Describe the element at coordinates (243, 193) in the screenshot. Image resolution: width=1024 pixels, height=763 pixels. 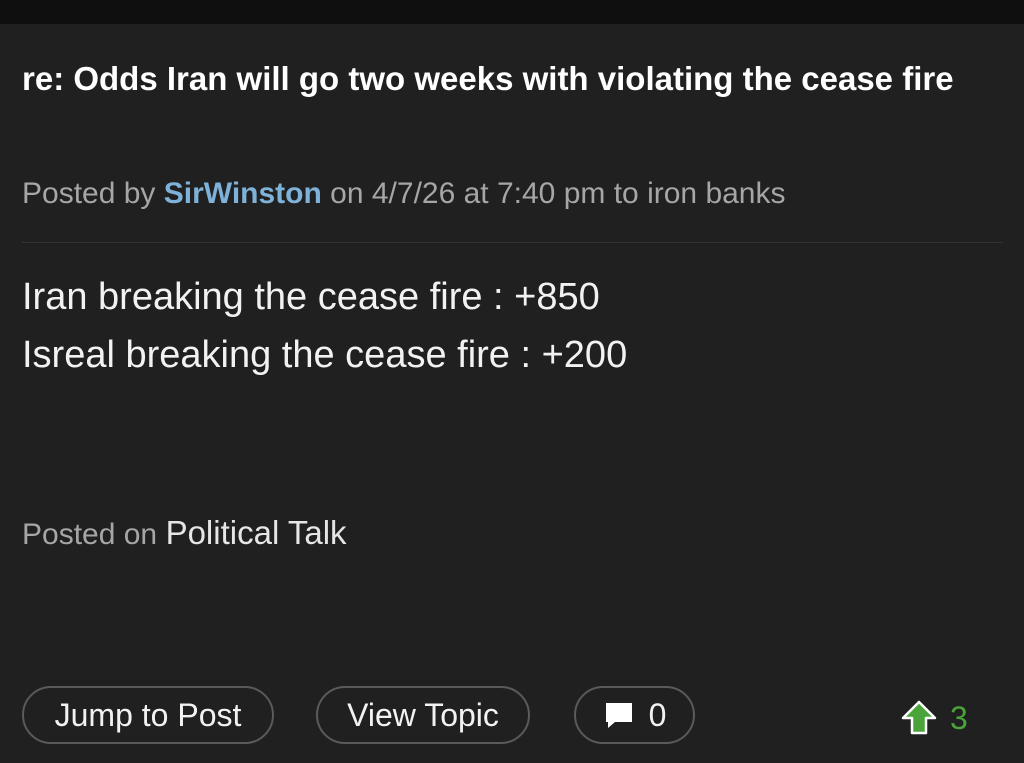
I see `author-link: SirWinston` at that location.